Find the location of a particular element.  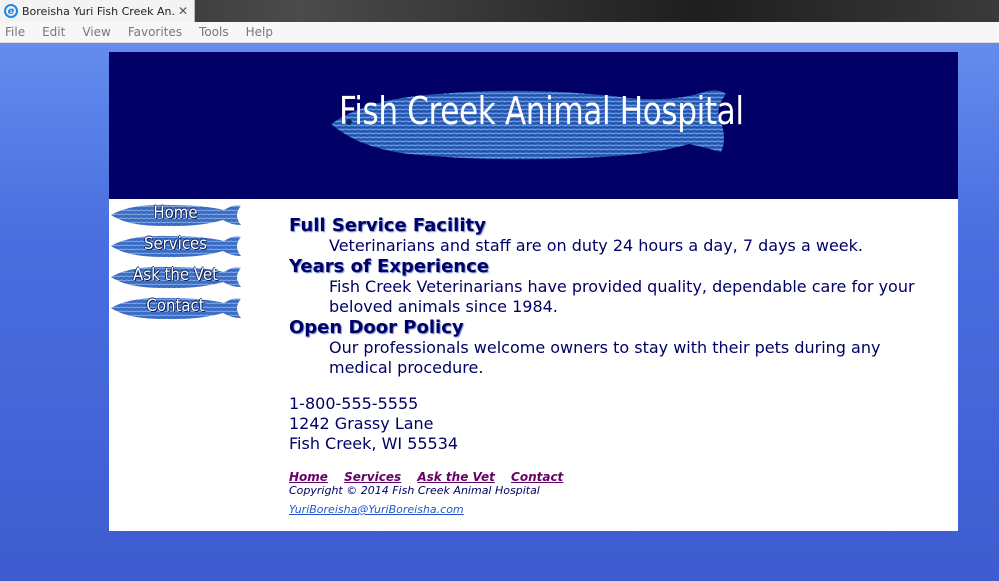

nav-contact-button: Contact is located at coordinates (175, 308).